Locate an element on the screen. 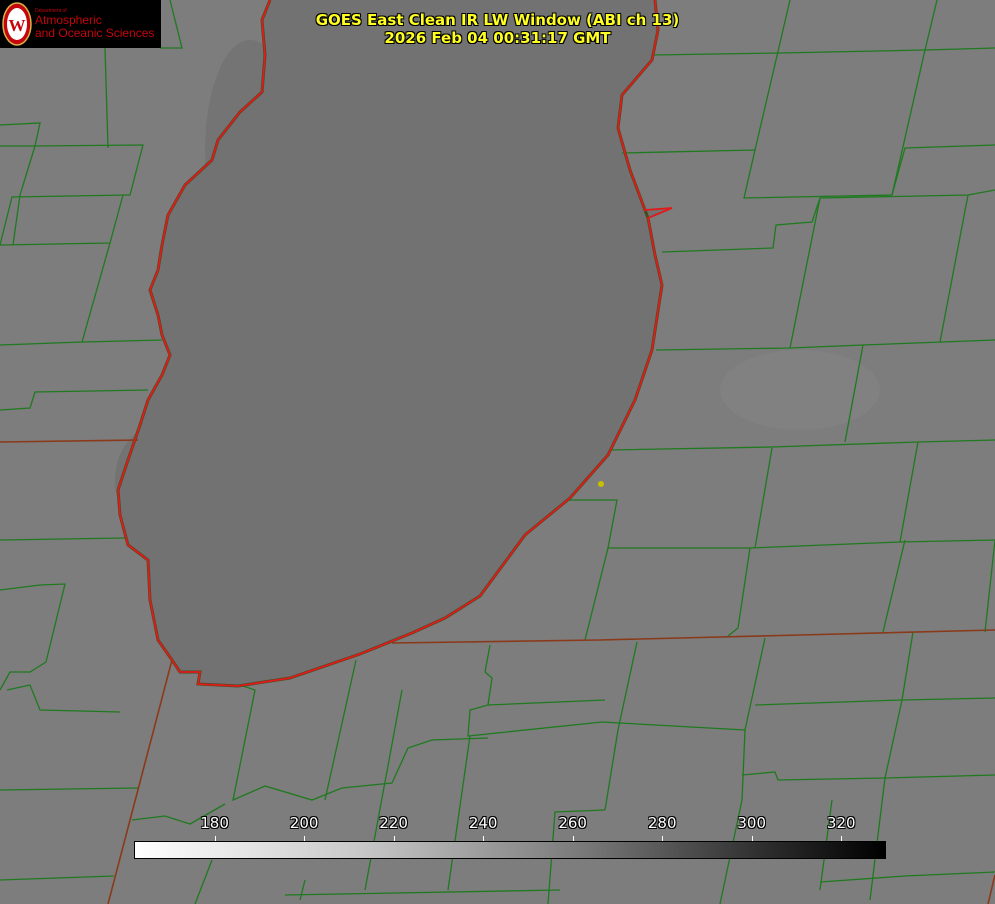  svg-text: W is located at coordinates (17, 25).